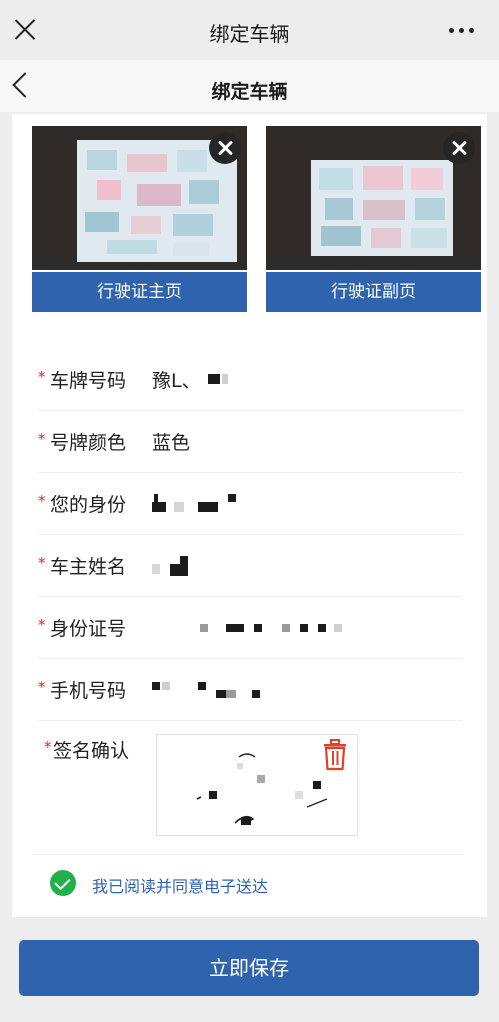 The width and height of the screenshot is (499, 1022). I want to click on signature-row: * 签名确认, so click(264, 792).